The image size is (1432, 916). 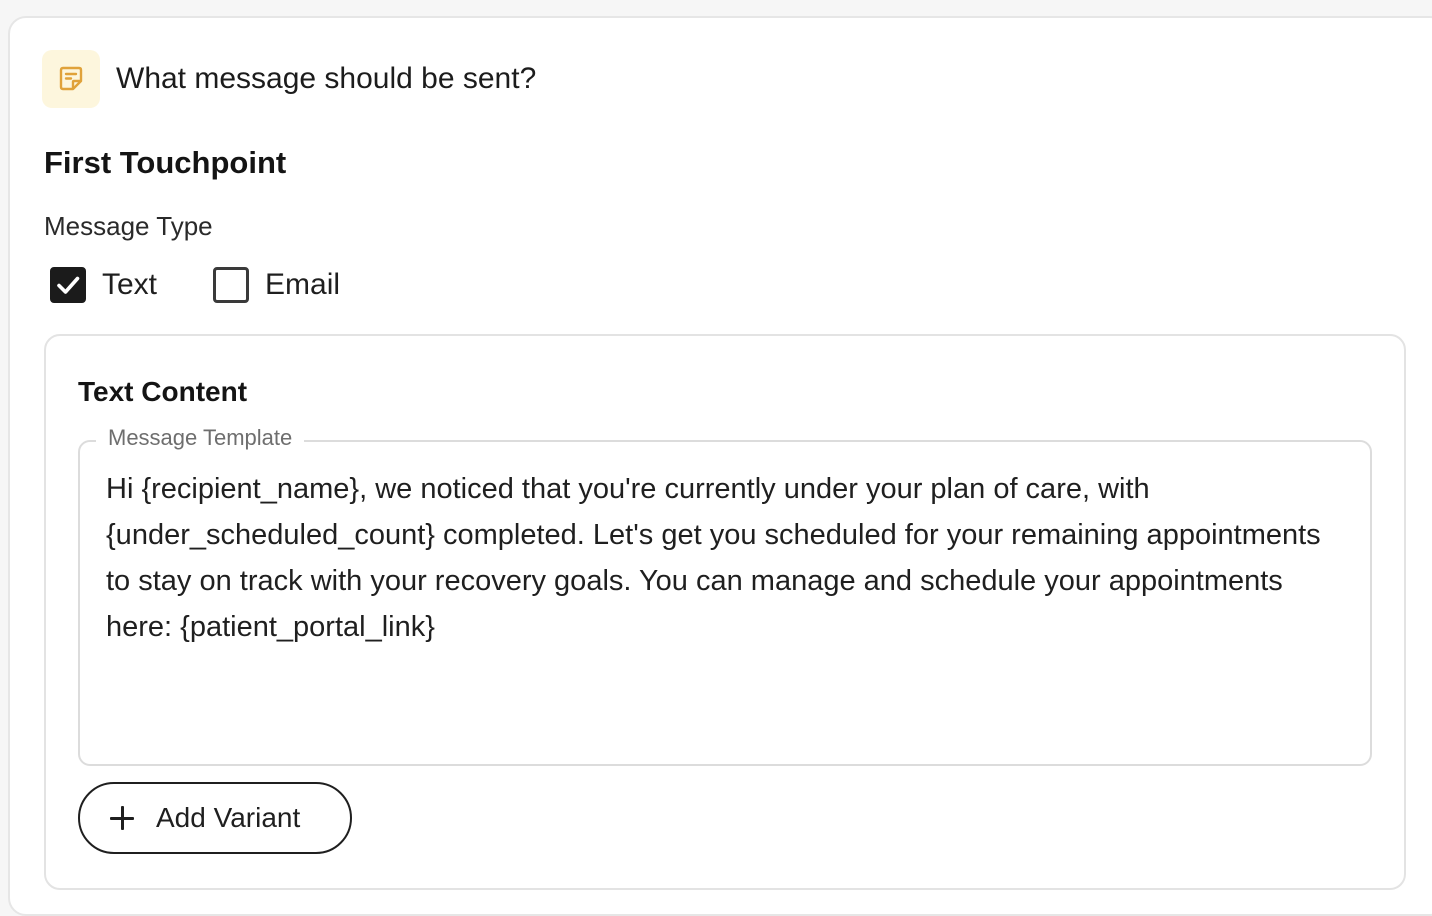 I want to click on add-variant-button: Add Variant, so click(x=215, y=818).